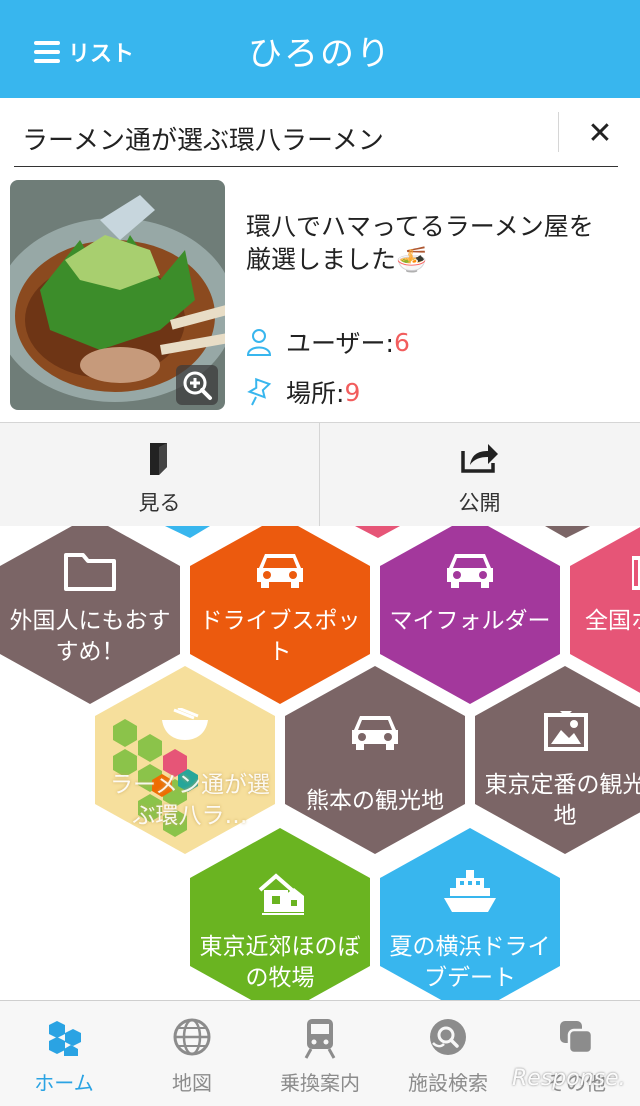  Describe the element at coordinates (185, 724) in the screenshot. I see `bowl-icon` at that location.